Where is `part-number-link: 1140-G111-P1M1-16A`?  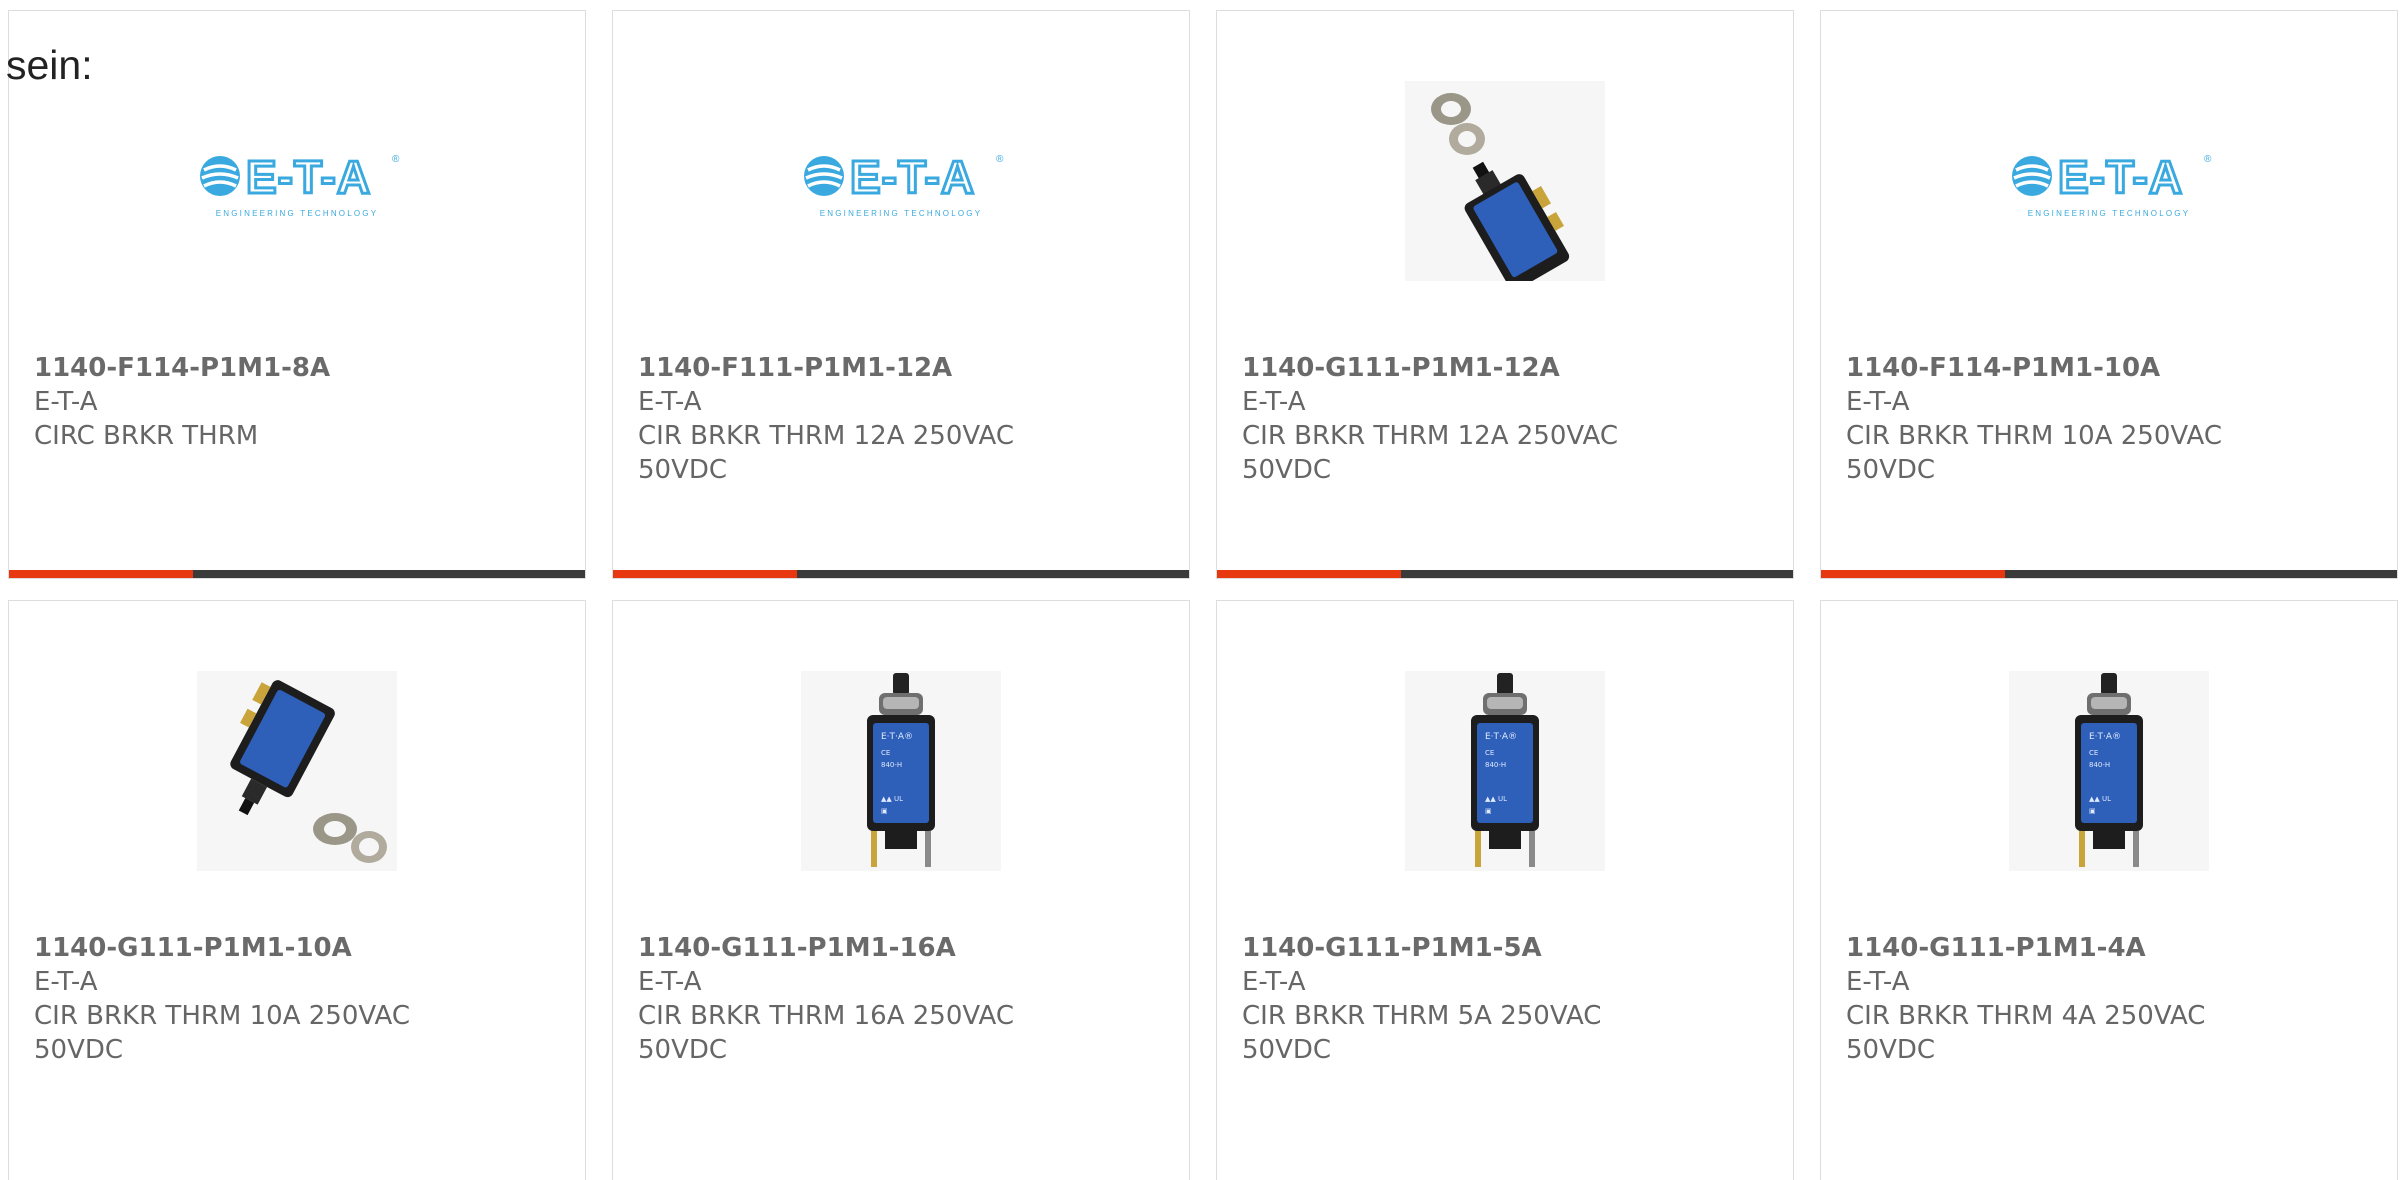
part-number-link: 1140-G111-P1M1-16A is located at coordinates (903, 948).